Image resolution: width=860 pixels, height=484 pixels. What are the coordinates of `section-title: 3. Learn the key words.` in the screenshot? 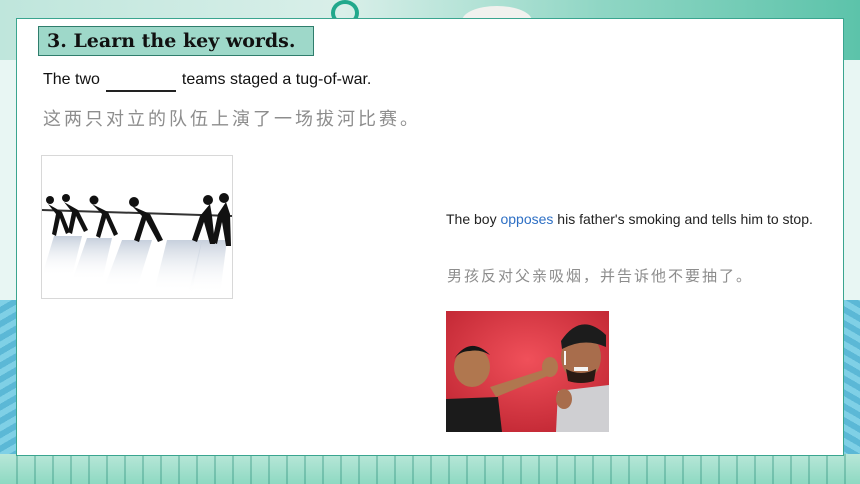 It's located at (171, 41).